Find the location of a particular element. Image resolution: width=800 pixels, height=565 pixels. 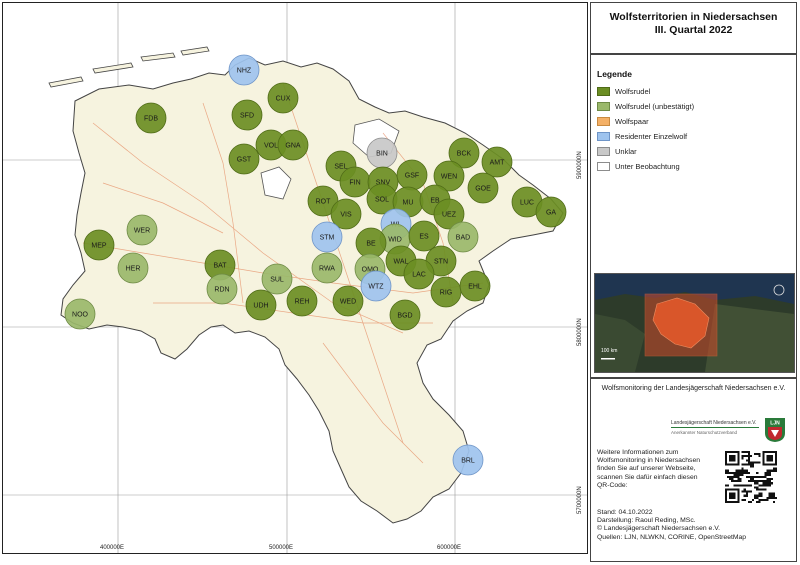

territory-label: ES is located at coordinates (424, 237).